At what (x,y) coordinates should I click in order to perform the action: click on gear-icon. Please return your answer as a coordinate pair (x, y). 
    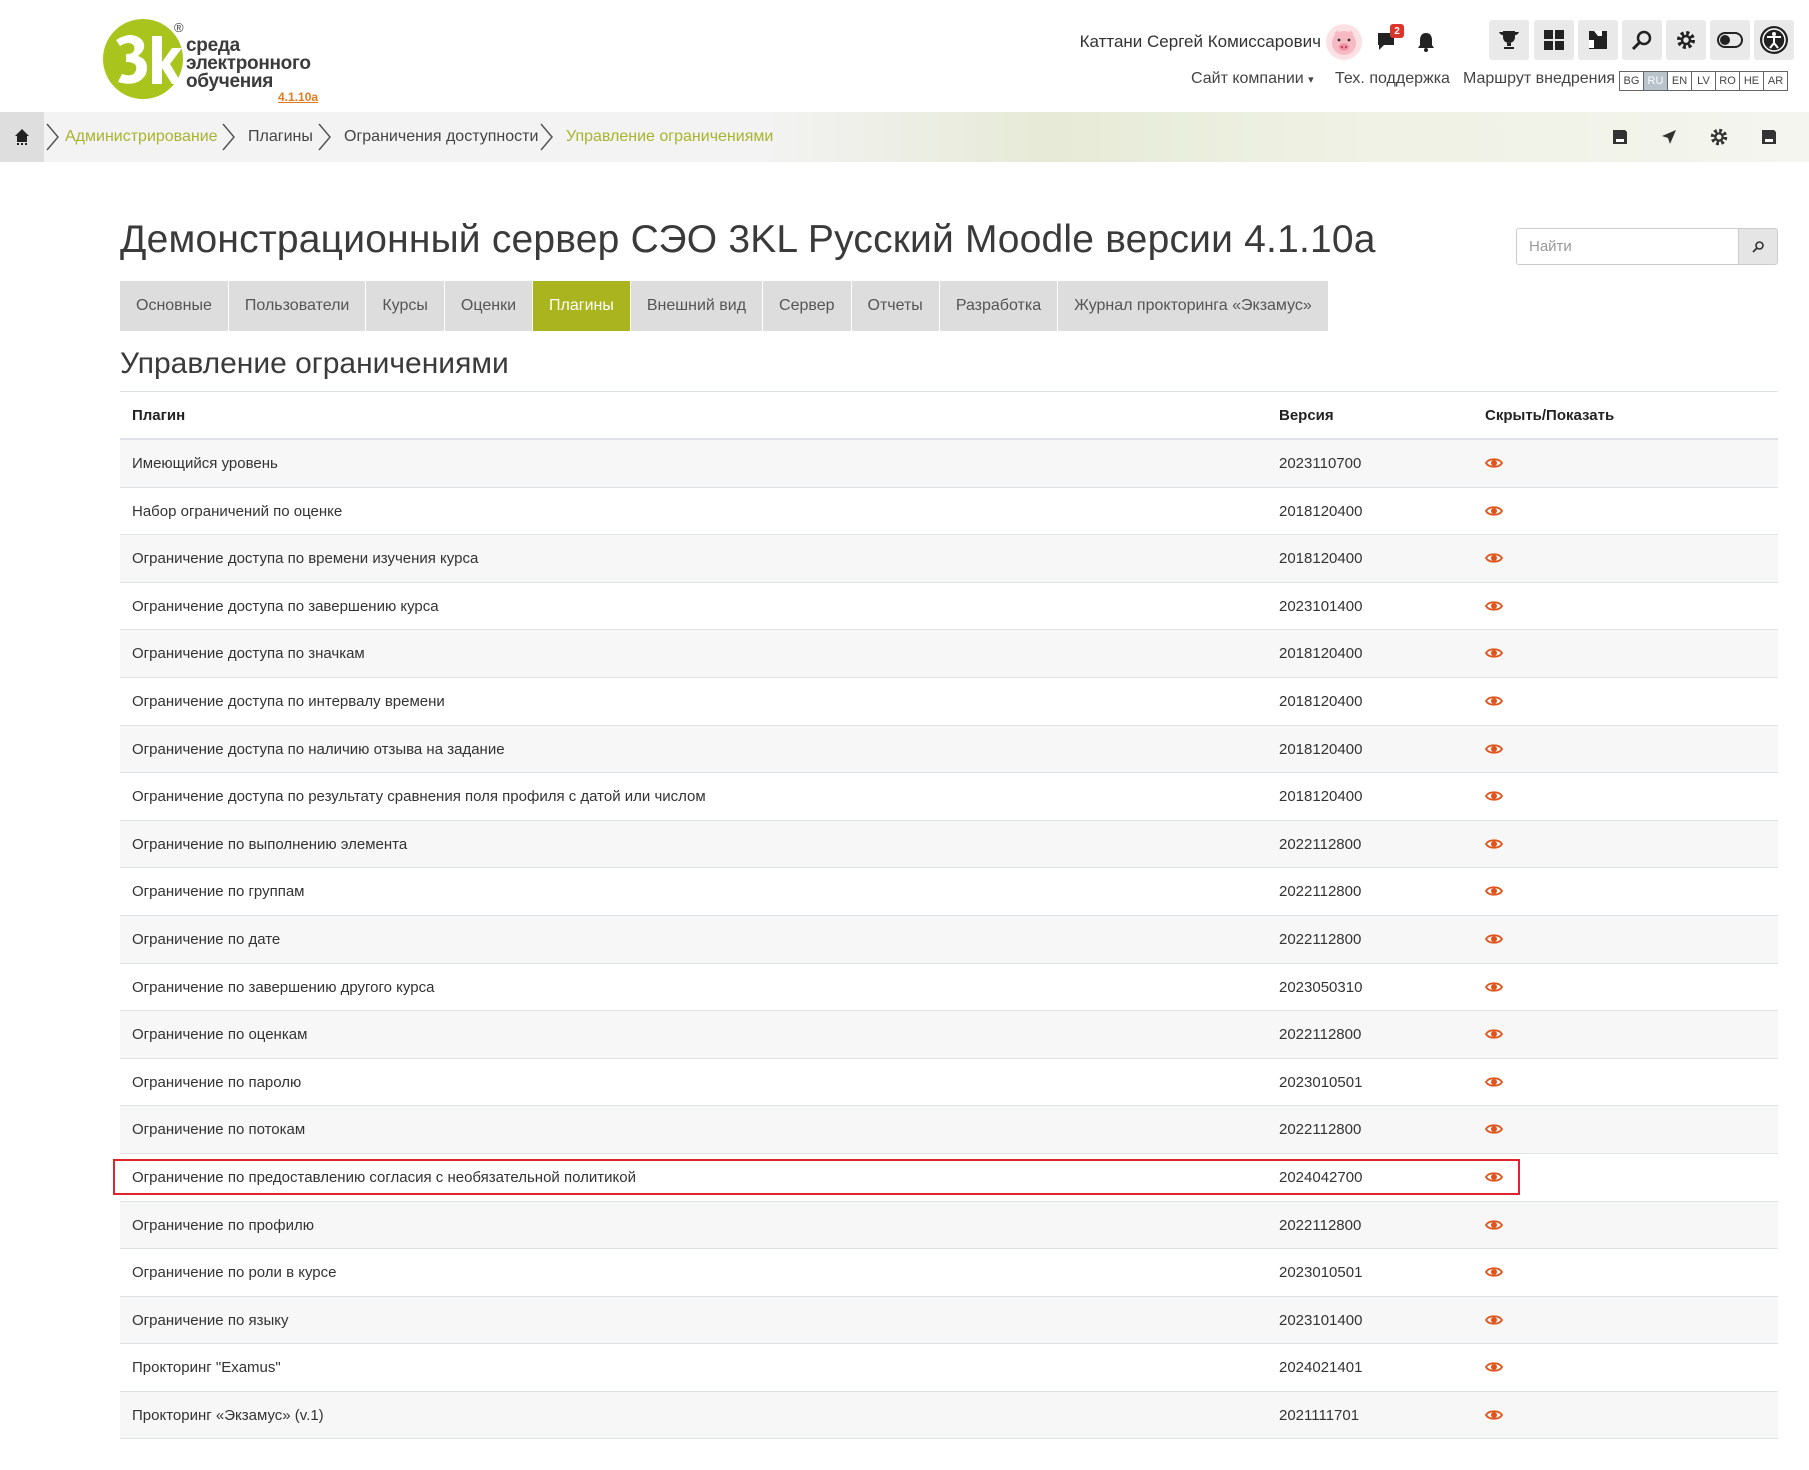
    Looking at the image, I should click on (1686, 40).